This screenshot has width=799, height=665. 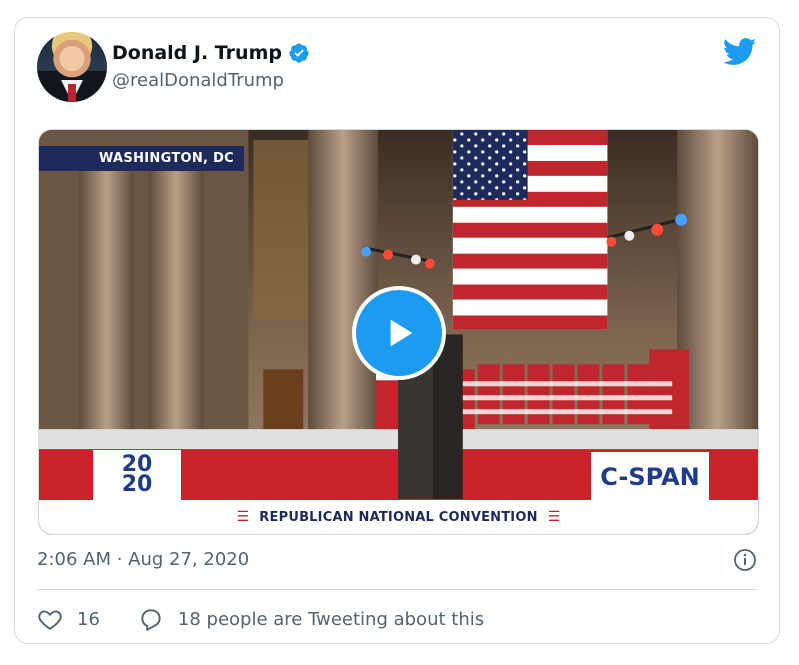 I want to click on like-button: 16, so click(x=87, y=619).